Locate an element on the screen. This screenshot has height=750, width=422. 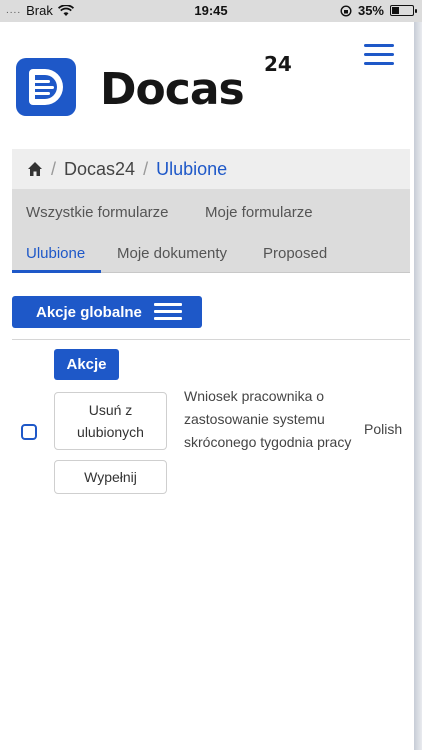
breadcrumb: / Docas24 / Ulubione is located at coordinates (211, 169).